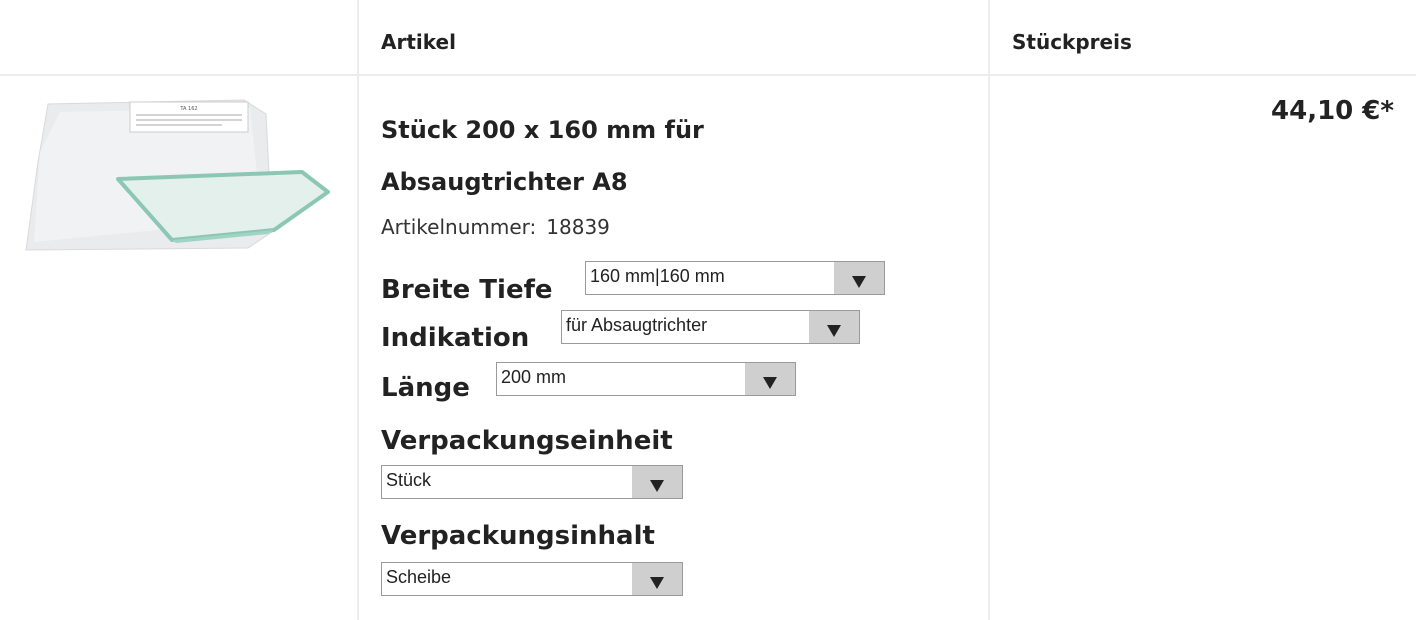 This screenshot has height=620, width=1416. I want to click on select-laenge: 200 mm, so click(646, 379).